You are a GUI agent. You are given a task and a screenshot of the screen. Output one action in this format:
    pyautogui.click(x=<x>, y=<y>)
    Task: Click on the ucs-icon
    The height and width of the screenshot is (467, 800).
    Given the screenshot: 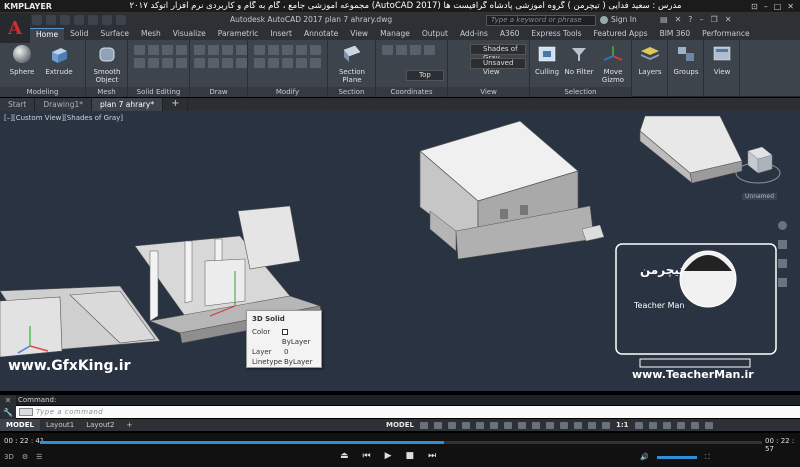 What is the action you would take?
    pyautogui.click(x=387, y=50)
    